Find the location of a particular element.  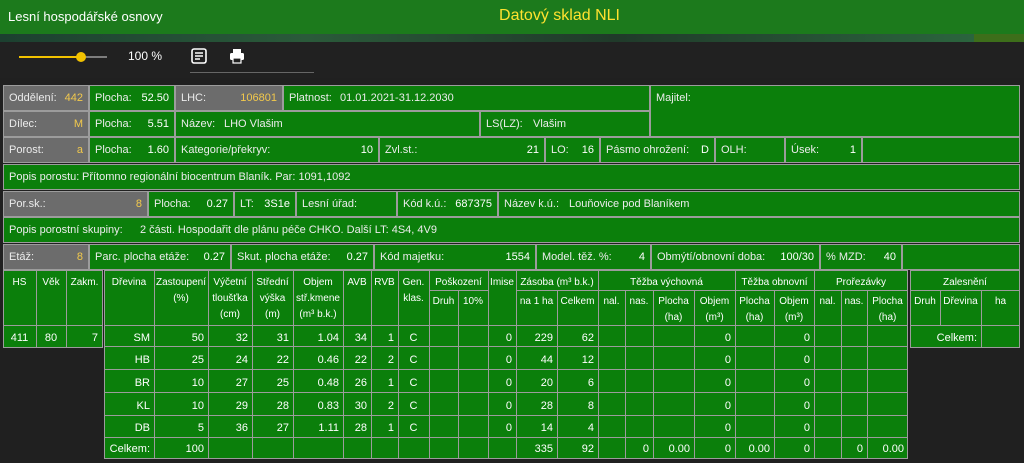

total-zastoupeni: 100 is located at coordinates (194, 449).